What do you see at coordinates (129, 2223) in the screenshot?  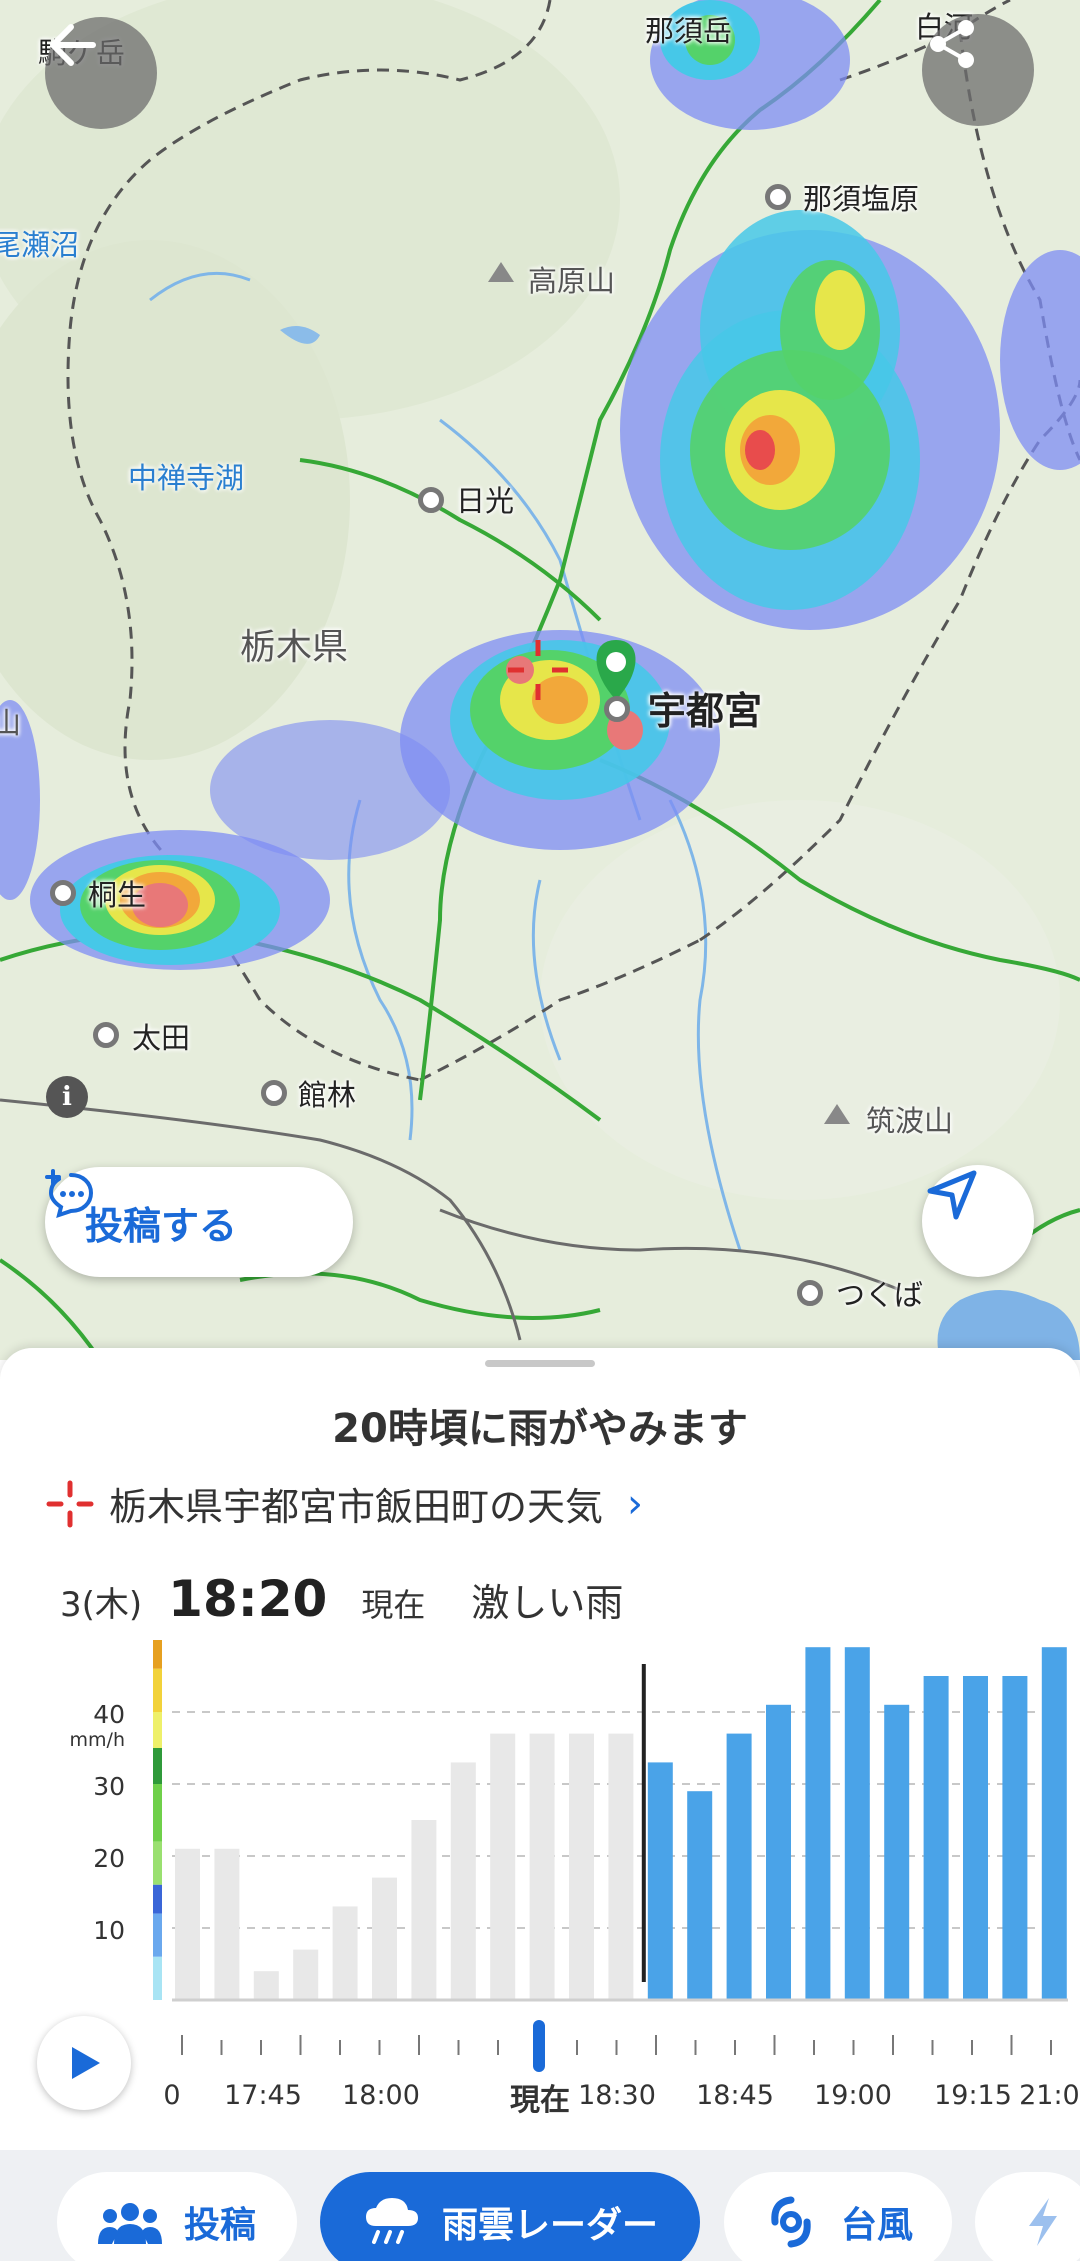 I see `people-icon` at bounding box center [129, 2223].